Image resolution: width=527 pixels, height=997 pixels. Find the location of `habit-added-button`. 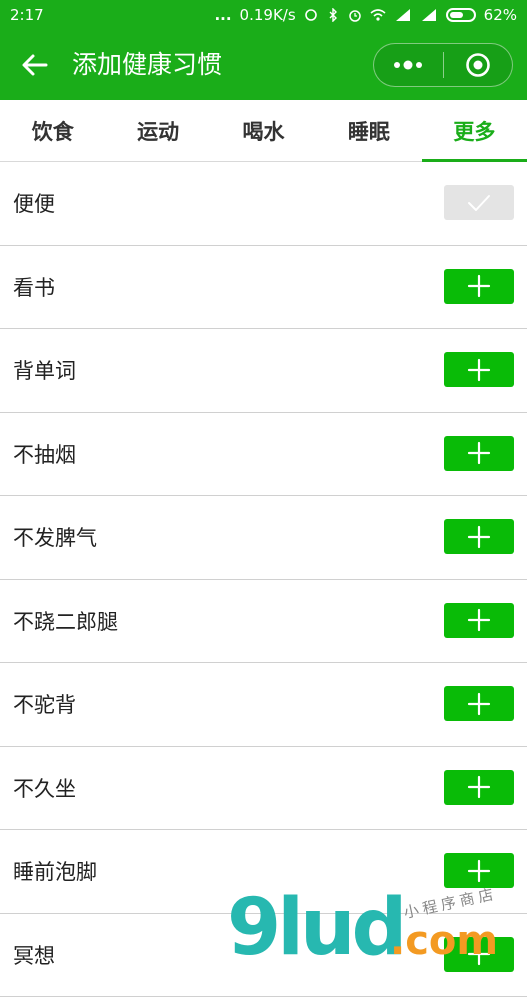

habit-added-button is located at coordinates (479, 202).